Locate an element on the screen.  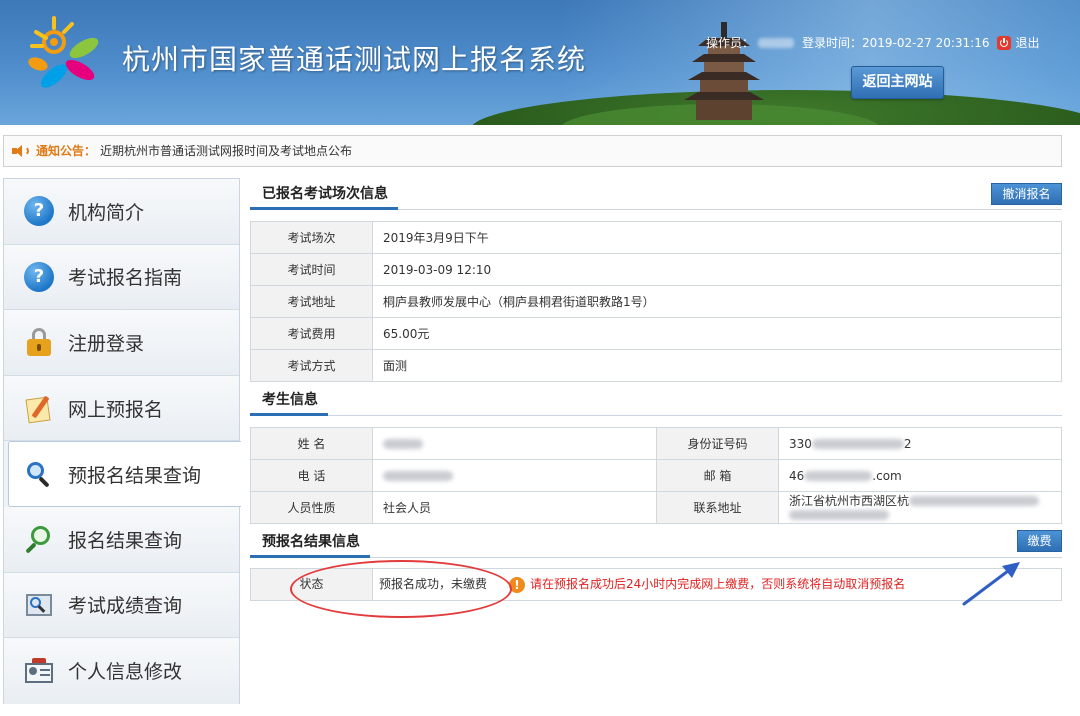
exam-section-title: 已报名考试场次信息 is located at coordinates (324, 196).